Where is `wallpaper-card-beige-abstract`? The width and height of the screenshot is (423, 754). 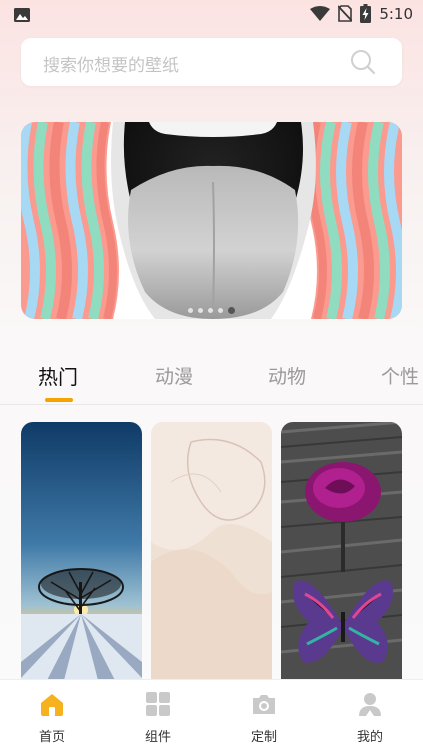
wallpaper-card-beige-abstract is located at coordinates (211, 557).